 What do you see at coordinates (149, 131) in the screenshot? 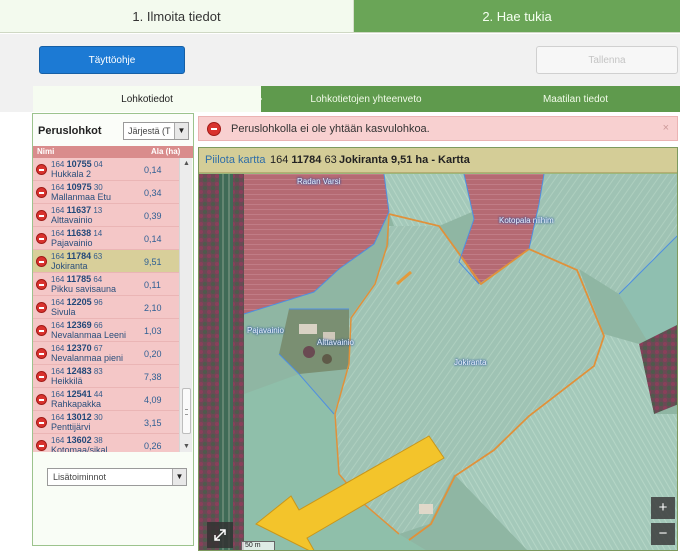
I see `sort-select-value: Järjestä (T` at bounding box center [149, 131].